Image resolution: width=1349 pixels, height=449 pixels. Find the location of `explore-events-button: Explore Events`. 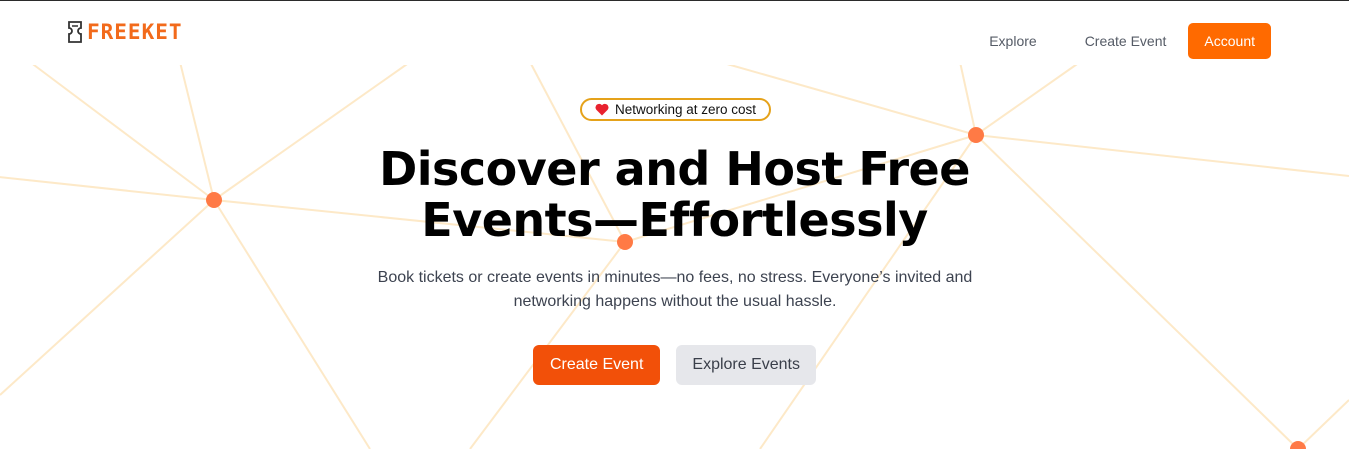

explore-events-button: Explore Events is located at coordinates (746, 365).